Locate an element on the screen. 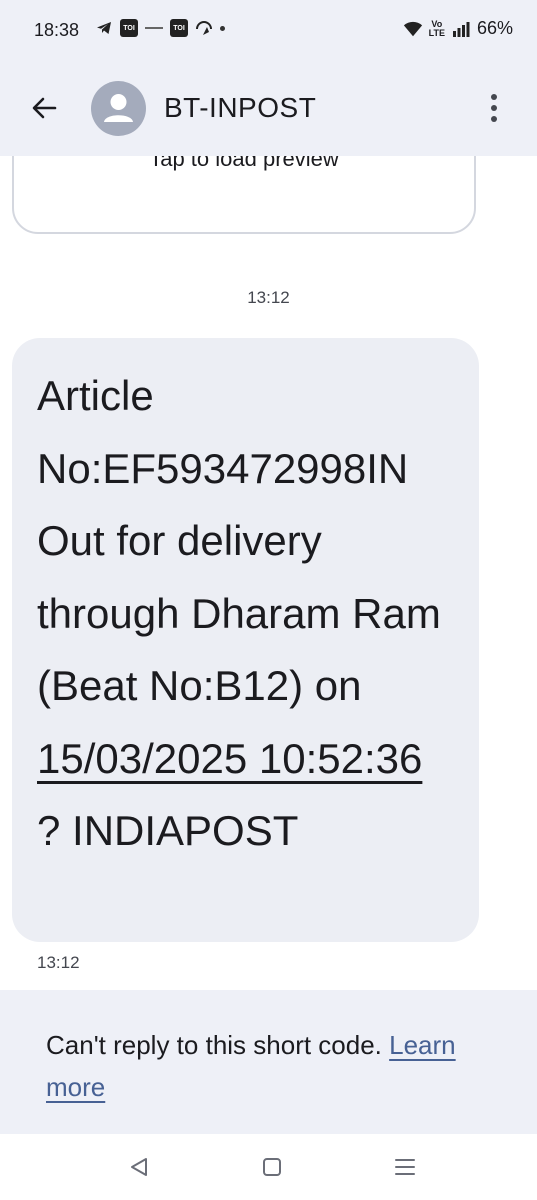  volte-label: Vo LTE is located at coordinates (436, 28).